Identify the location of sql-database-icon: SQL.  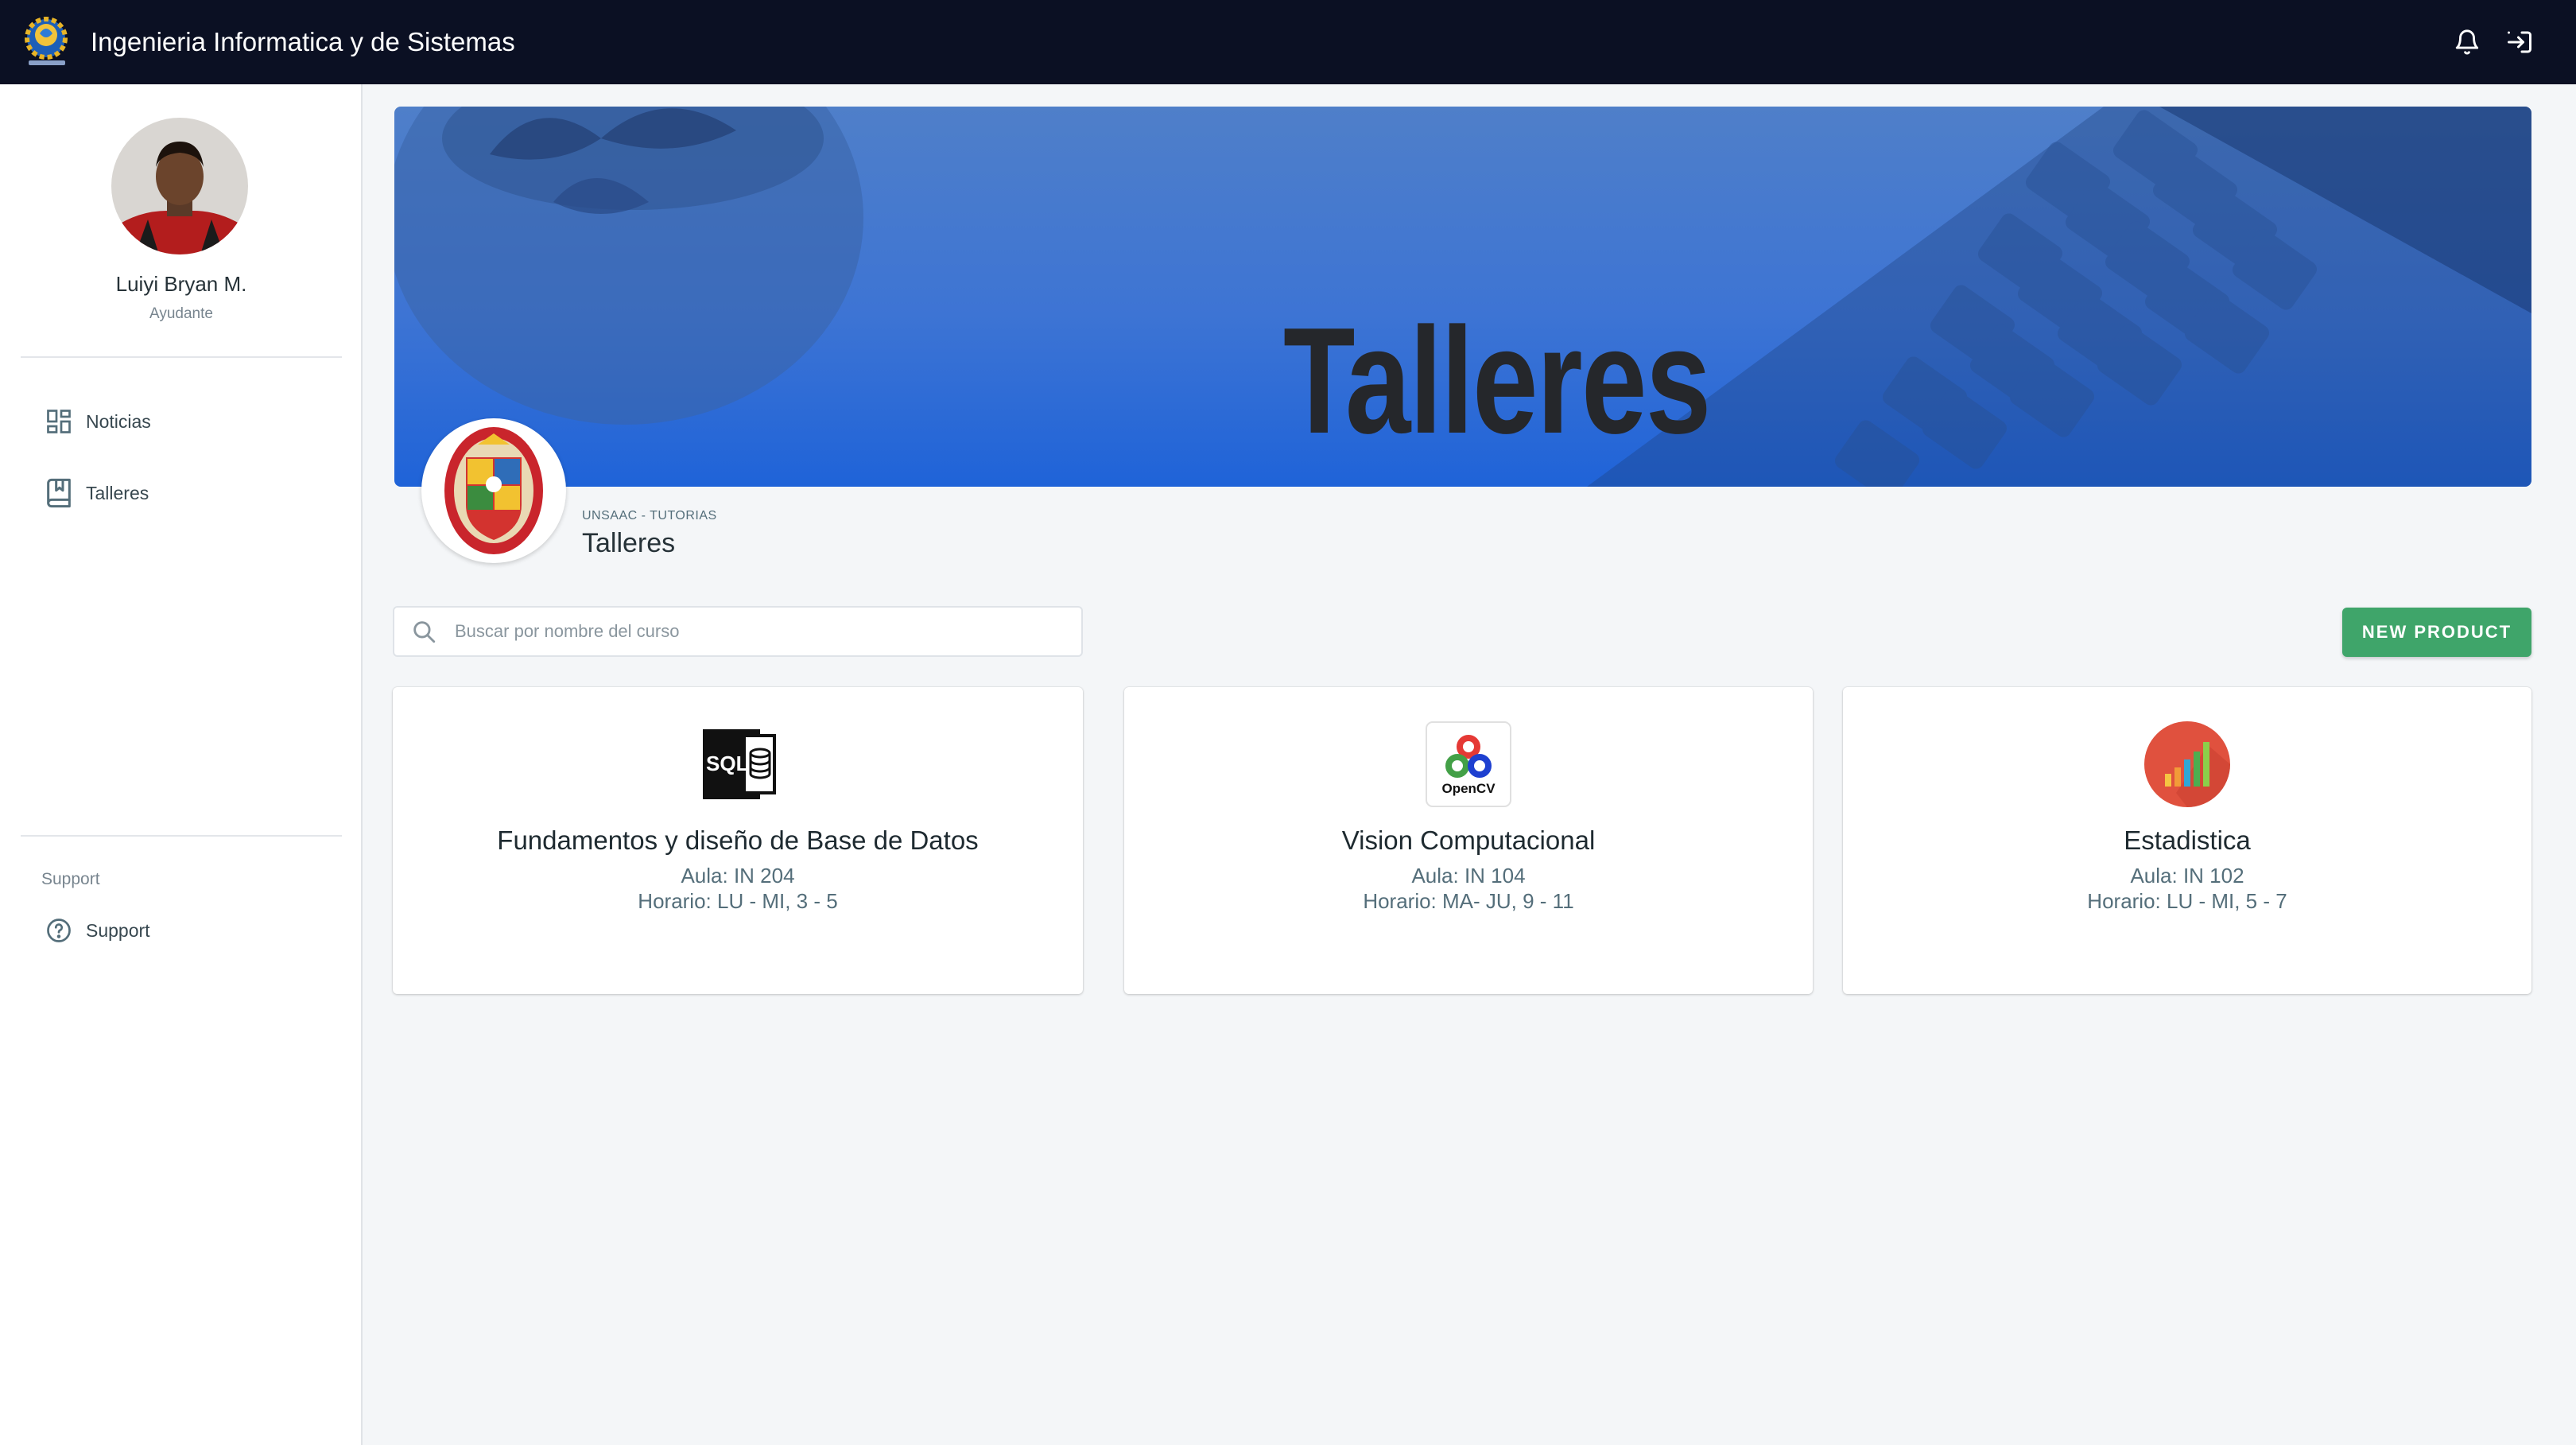
(738, 764).